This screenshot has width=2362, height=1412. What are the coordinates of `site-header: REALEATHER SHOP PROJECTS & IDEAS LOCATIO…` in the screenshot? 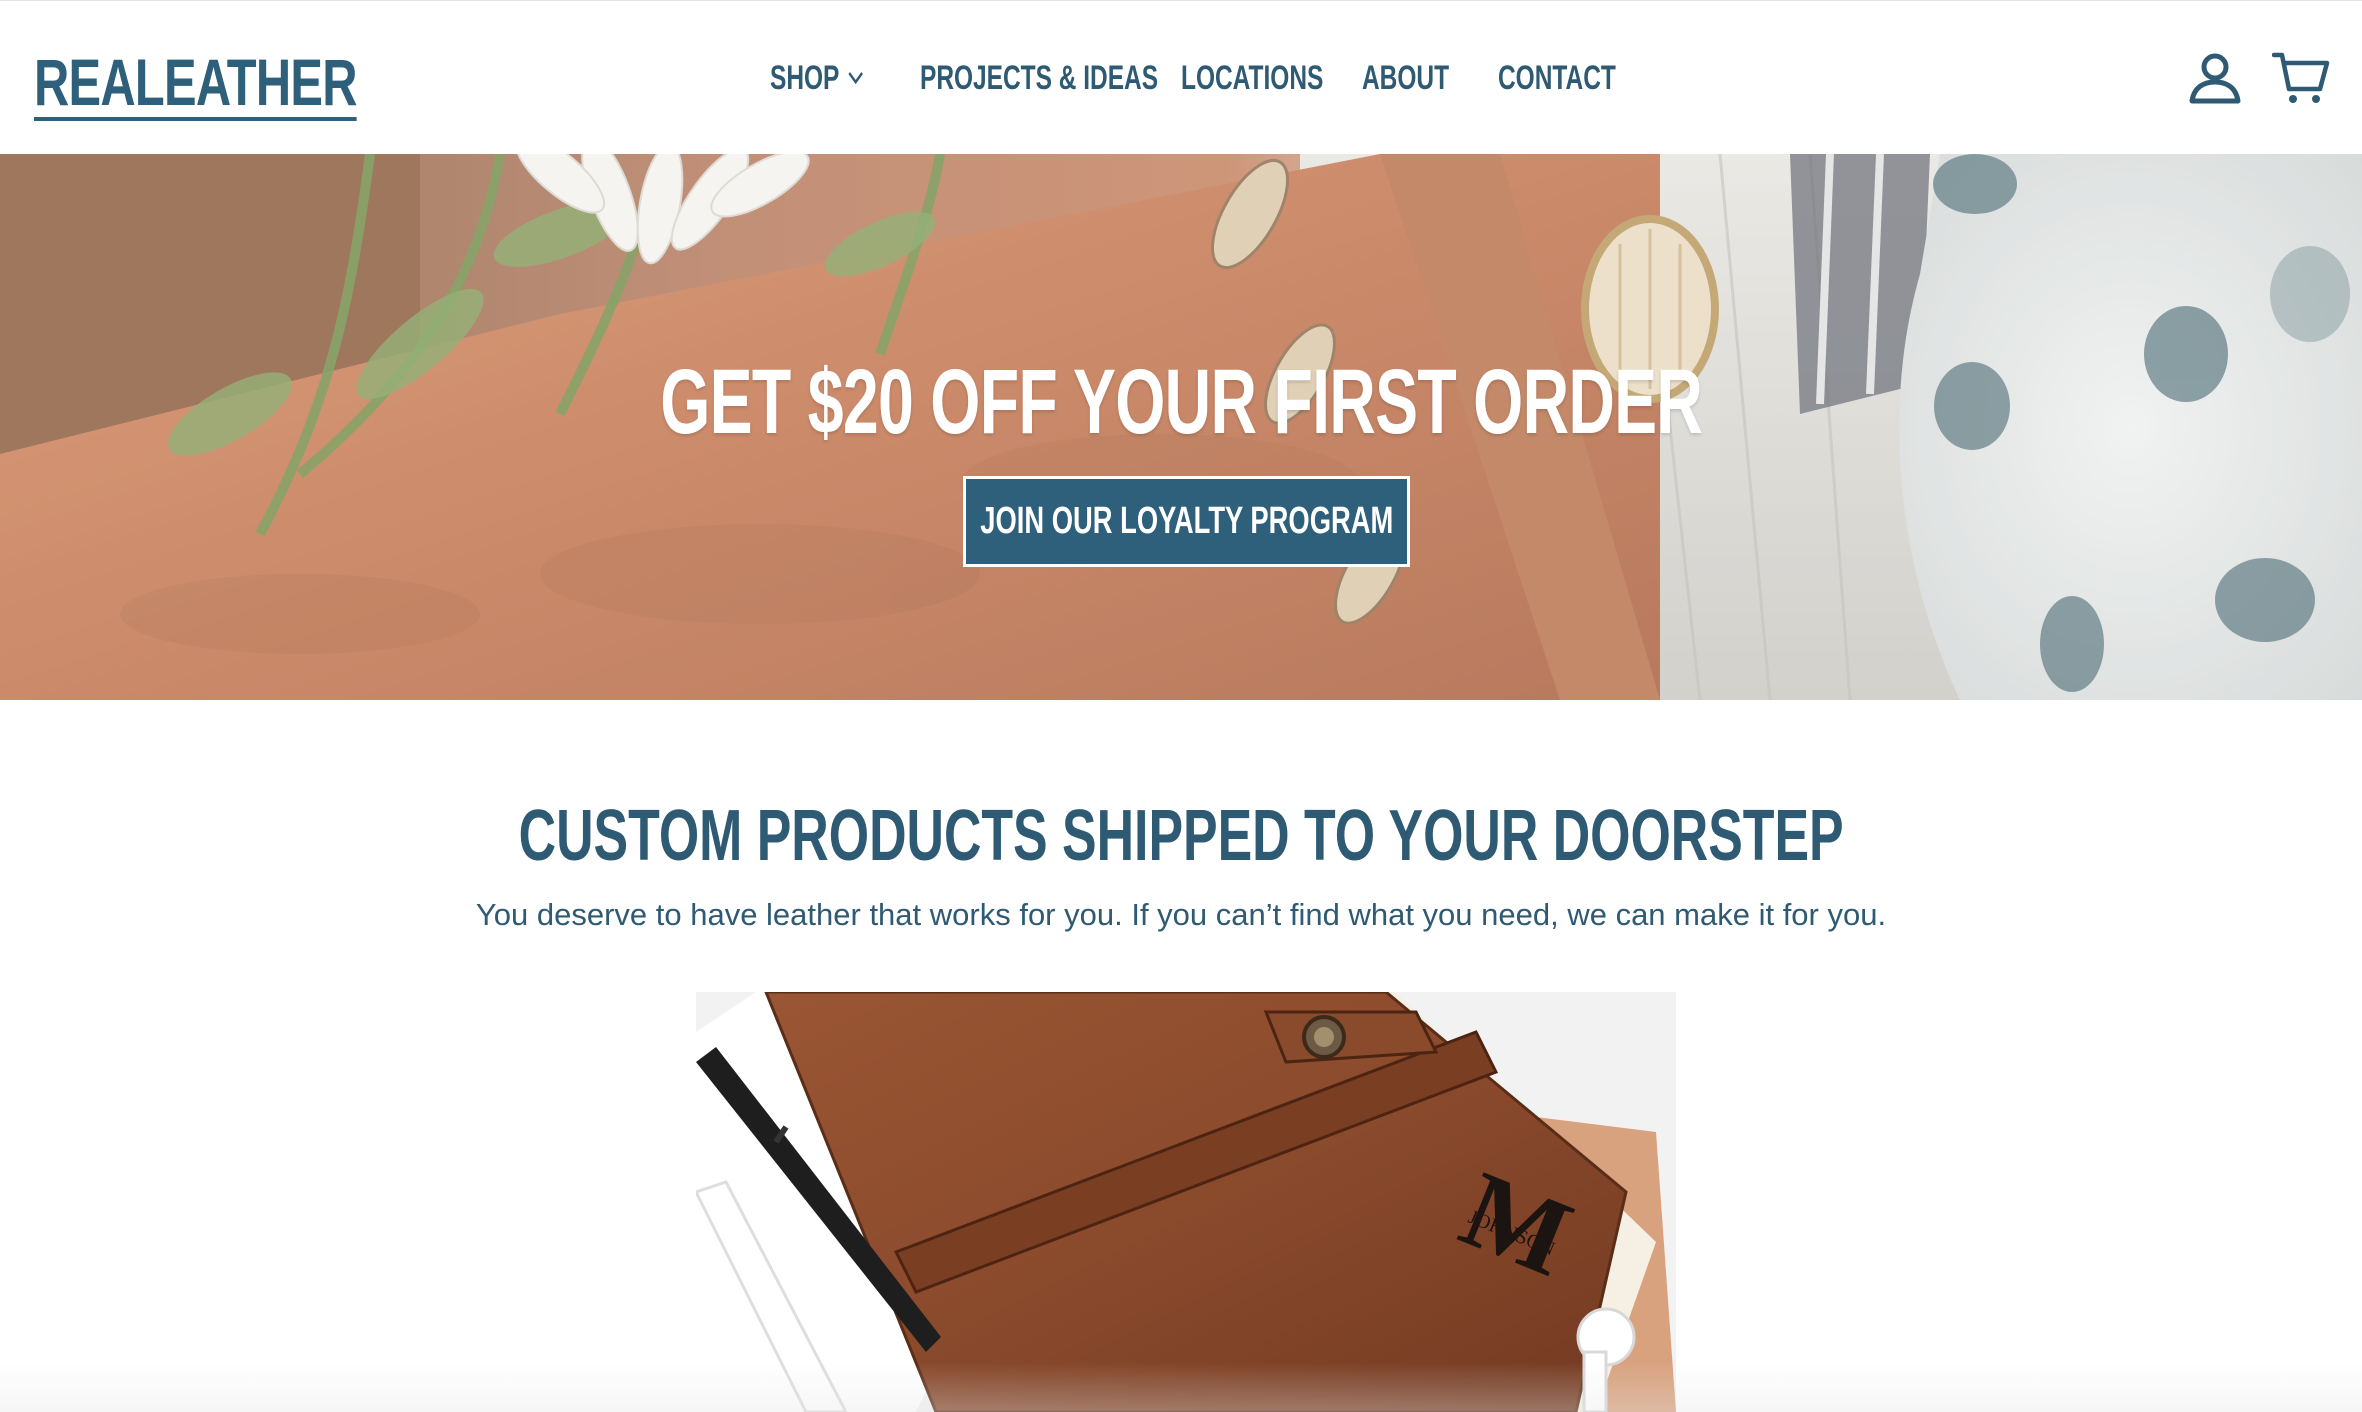 It's located at (1181, 77).